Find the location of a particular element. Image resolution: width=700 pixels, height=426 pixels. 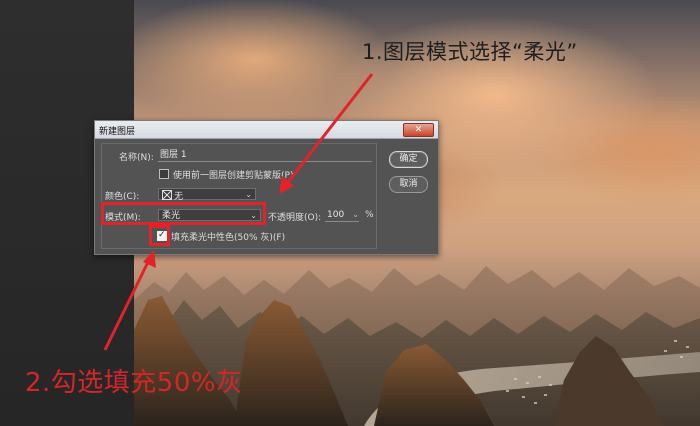

clip-mask-label: 使用前一图层创建剪贴蒙版(P) is located at coordinates (233, 176).